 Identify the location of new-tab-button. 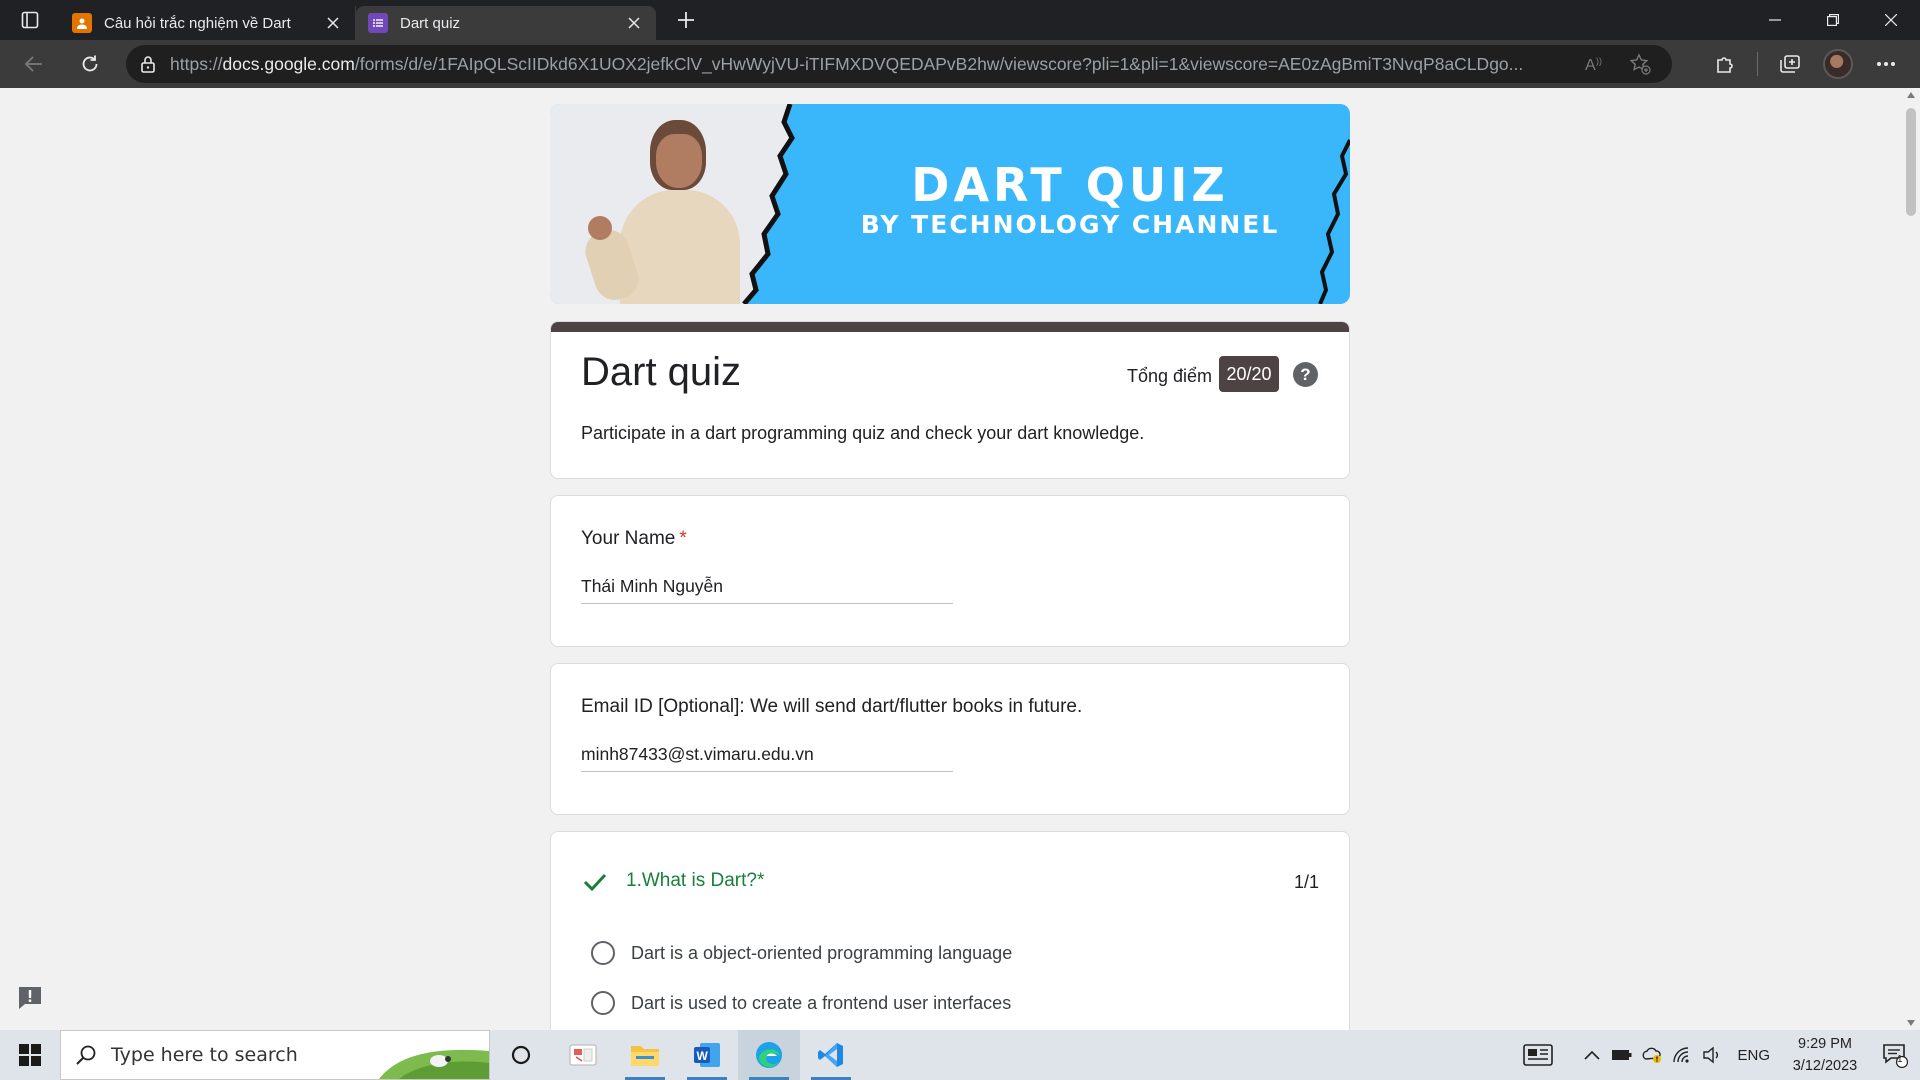
(686, 20).